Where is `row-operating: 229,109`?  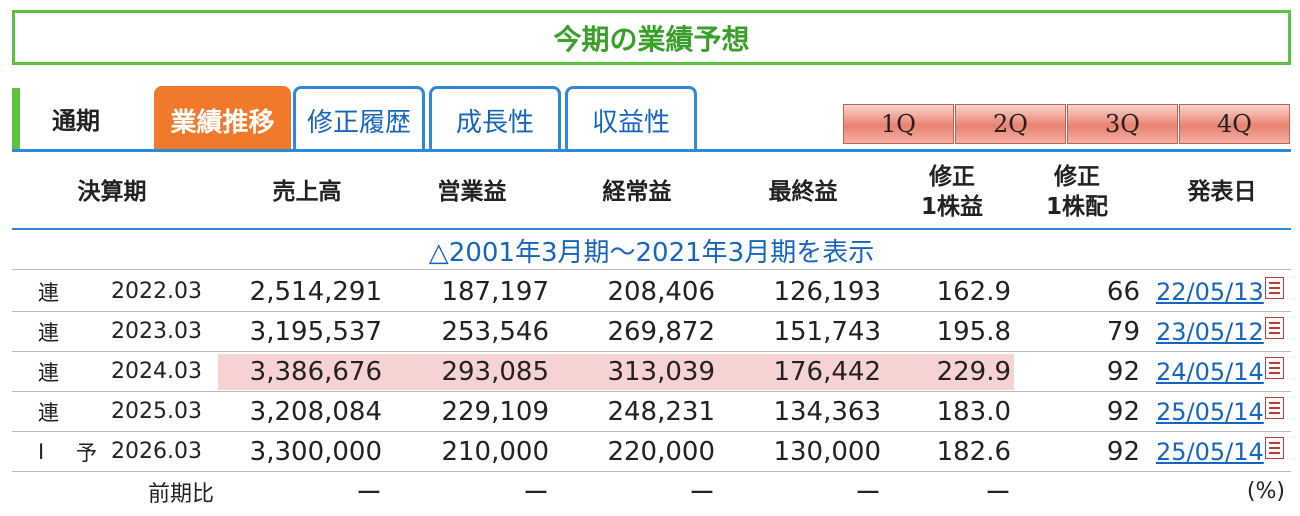
row-operating: 229,109 is located at coordinates (495, 411).